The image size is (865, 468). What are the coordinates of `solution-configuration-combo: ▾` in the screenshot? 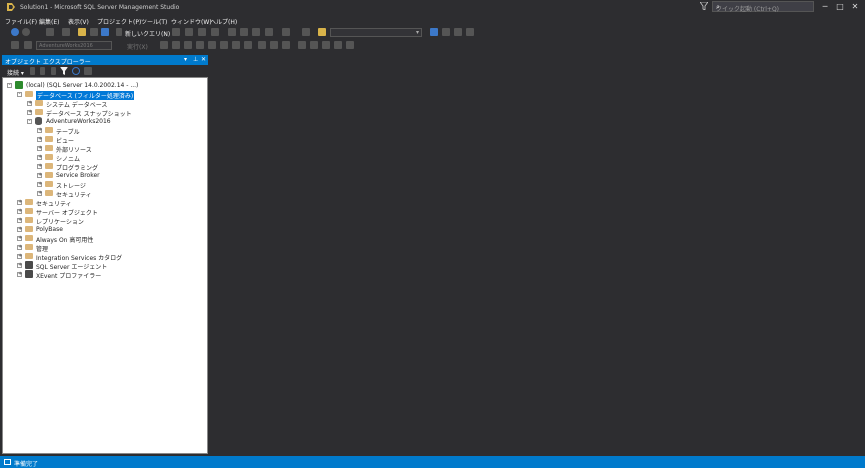 It's located at (376, 32).